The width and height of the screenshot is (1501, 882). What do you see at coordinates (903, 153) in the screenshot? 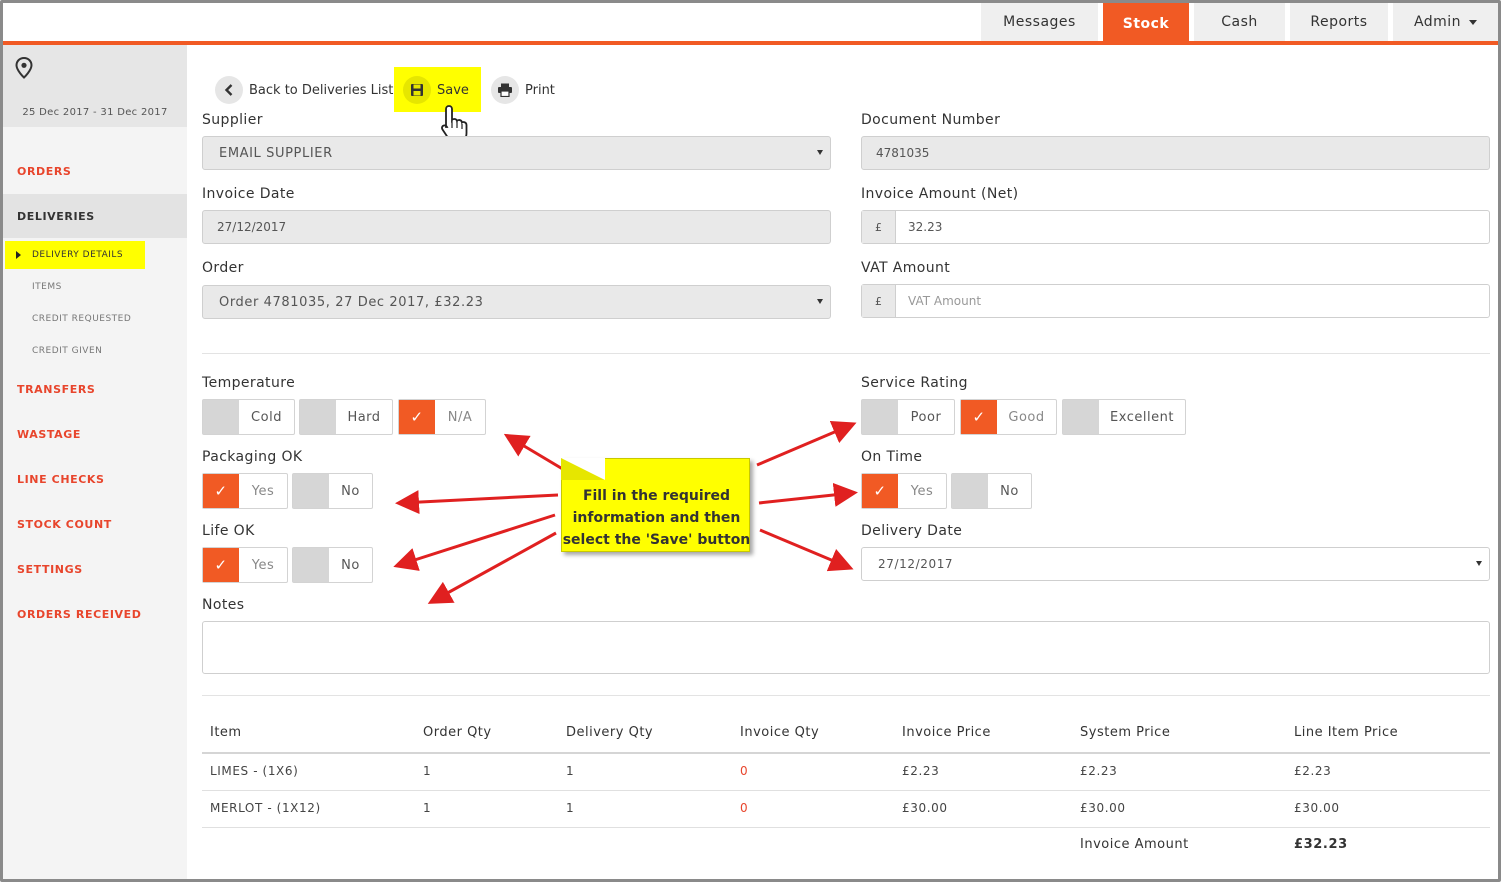
I see `document-number-value: 4781035` at bounding box center [903, 153].